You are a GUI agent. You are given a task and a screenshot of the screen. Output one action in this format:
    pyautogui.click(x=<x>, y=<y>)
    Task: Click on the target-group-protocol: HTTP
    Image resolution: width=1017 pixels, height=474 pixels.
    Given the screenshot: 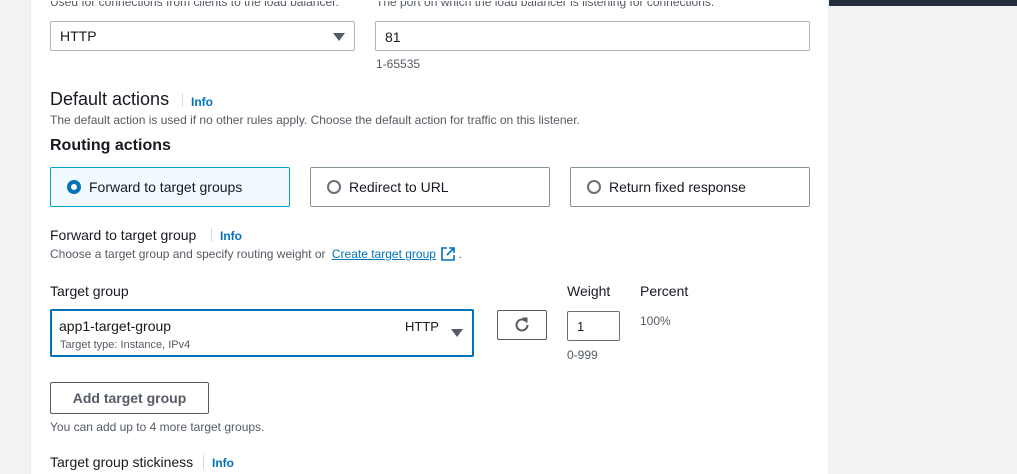 What is the action you would take?
    pyautogui.click(x=422, y=326)
    